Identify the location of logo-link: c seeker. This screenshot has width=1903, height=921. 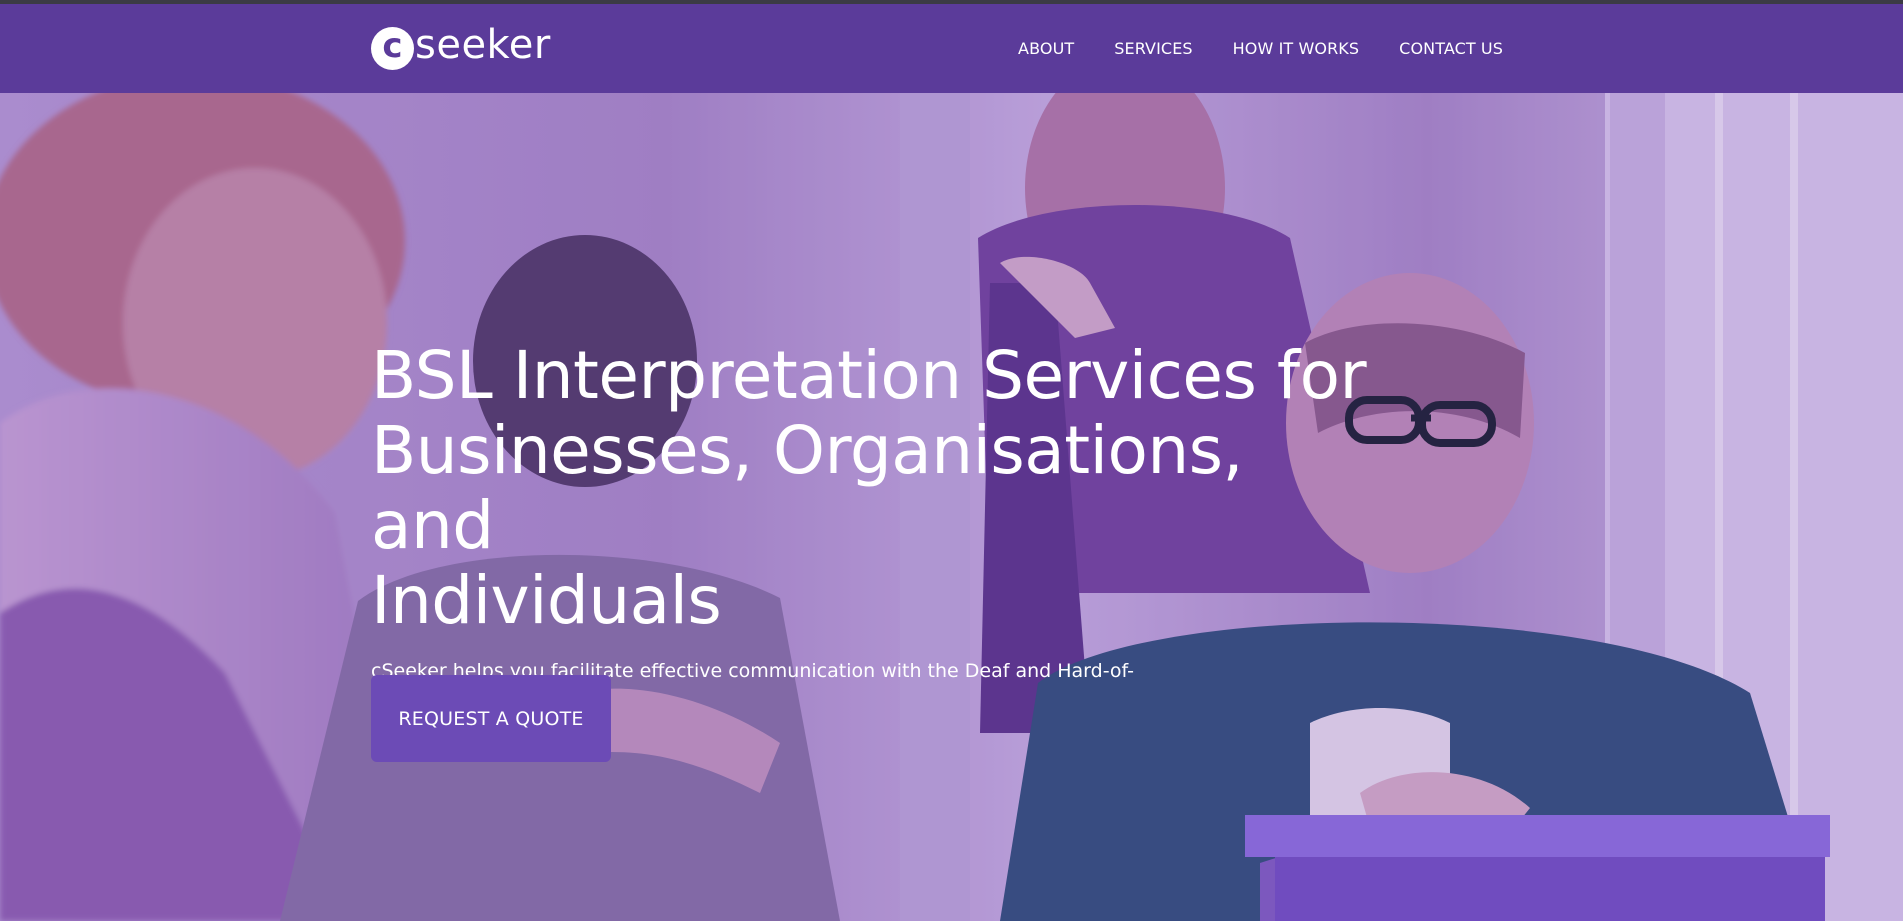
(461, 48).